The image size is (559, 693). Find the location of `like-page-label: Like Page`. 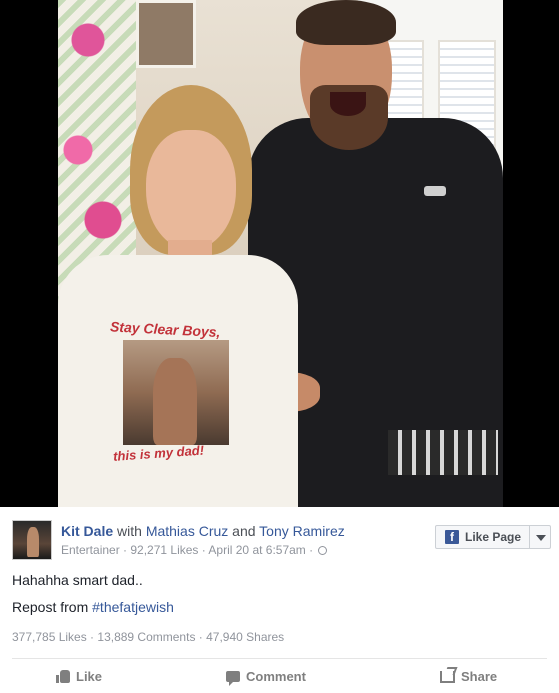

like-page-label: Like Page is located at coordinates (493, 537).